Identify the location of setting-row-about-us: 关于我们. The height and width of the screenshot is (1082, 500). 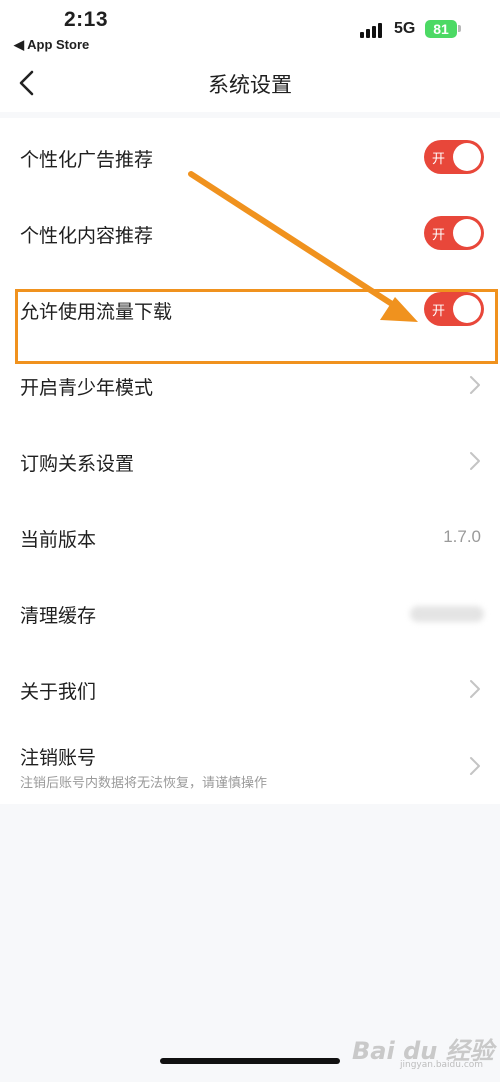
(250, 688).